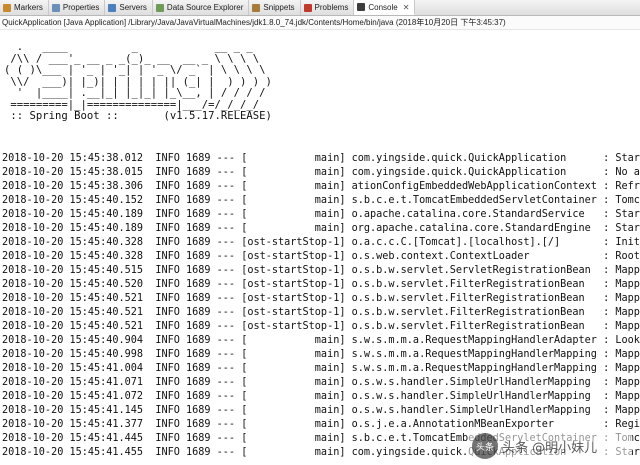 This screenshot has height=465, width=640. What do you see at coordinates (112, 7) in the screenshot?
I see `servers-icon` at bounding box center [112, 7].